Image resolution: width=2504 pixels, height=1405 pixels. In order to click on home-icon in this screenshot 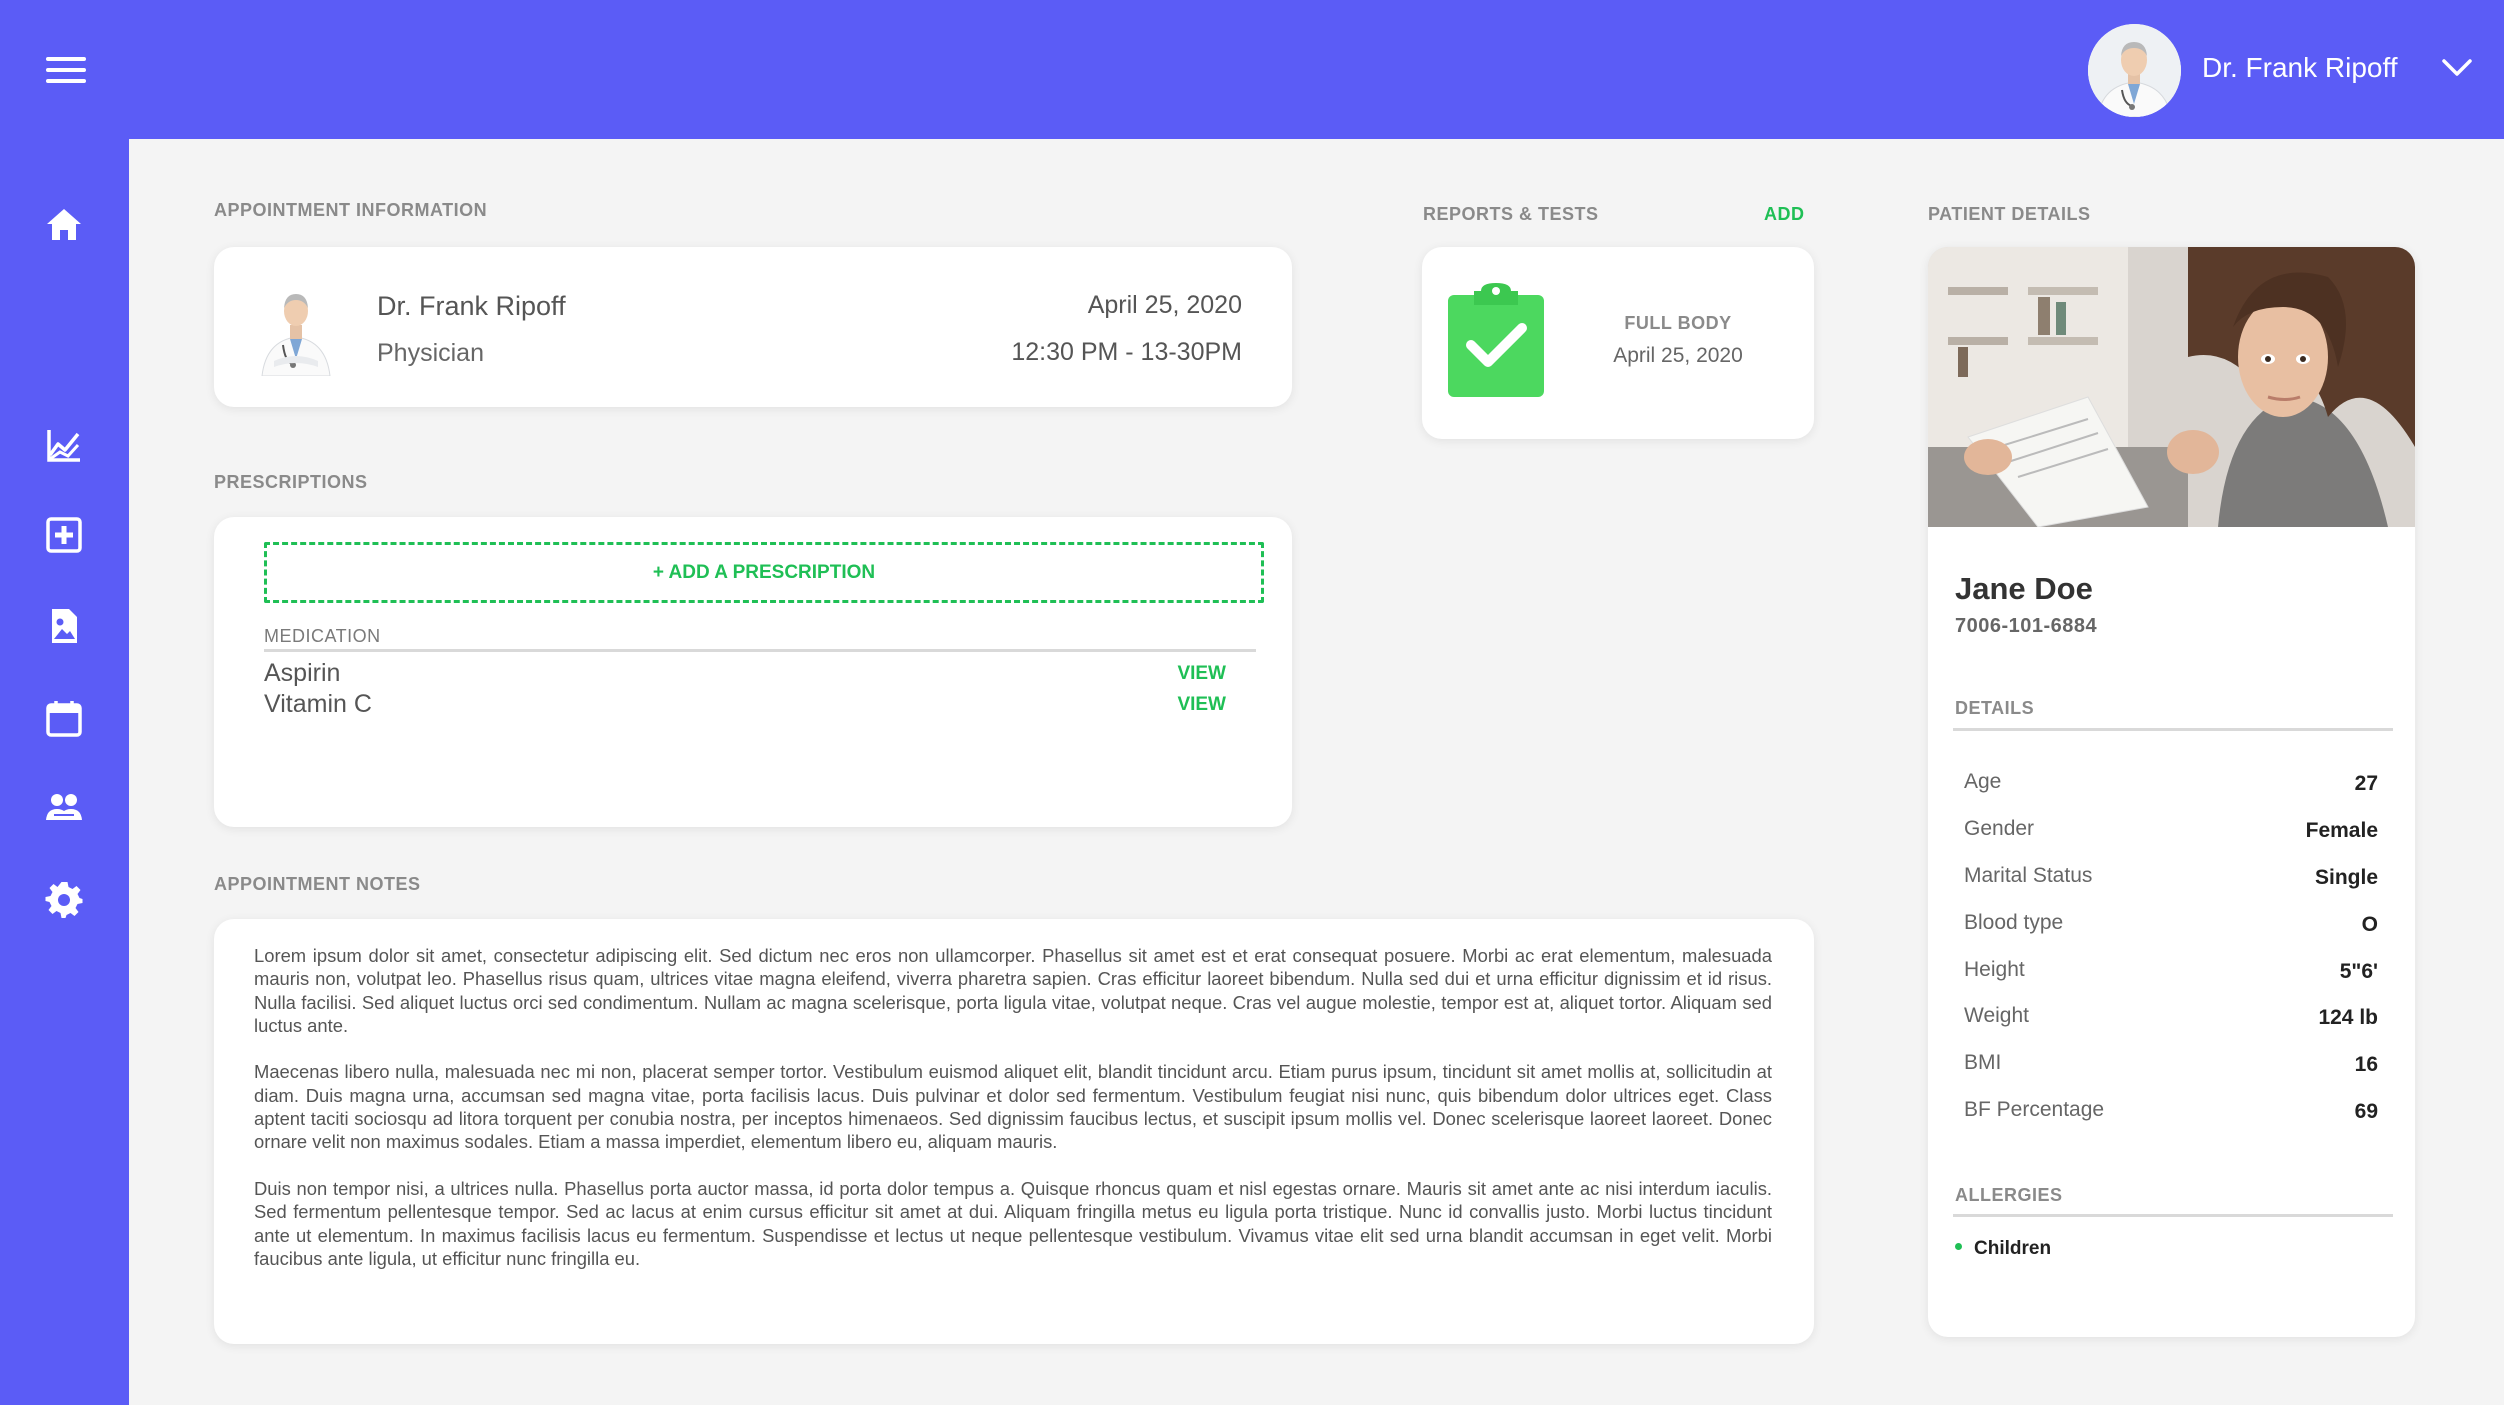, I will do `click(64, 225)`.